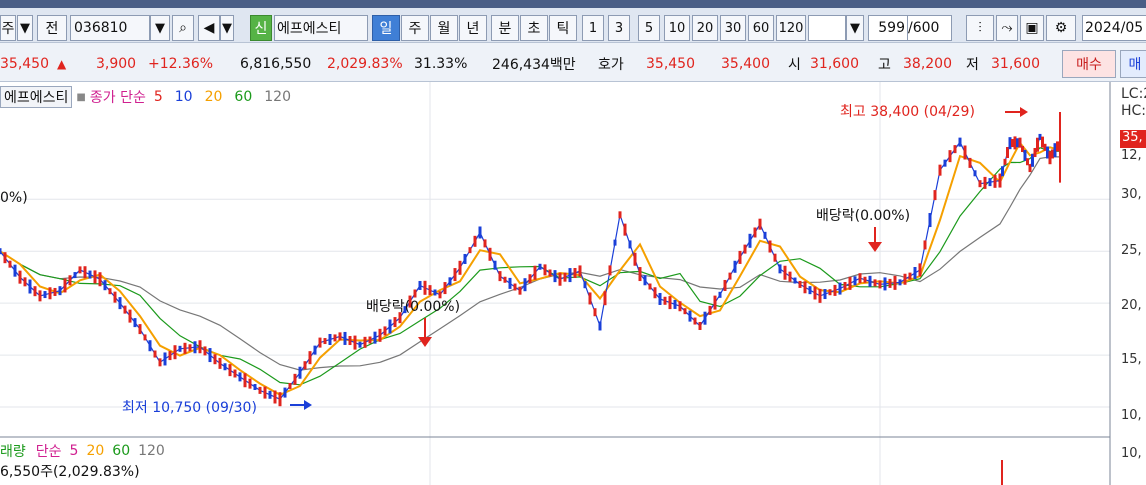 The height and width of the screenshot is (485, 1146). Describe the element at coordinates (761, 28) in the screenshot. I see `count-button-60: 60` at that location.